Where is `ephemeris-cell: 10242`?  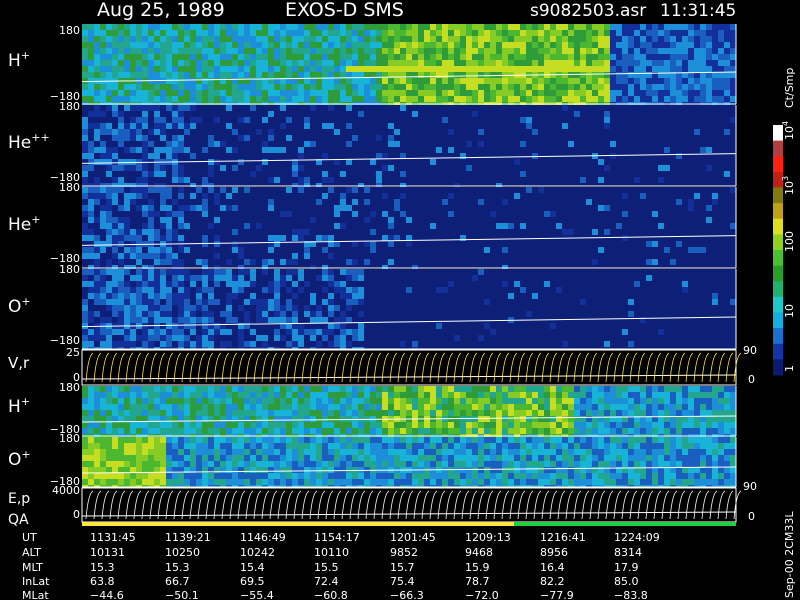 ephemeris-cell: 10242 is located at coordinates (257, 552).